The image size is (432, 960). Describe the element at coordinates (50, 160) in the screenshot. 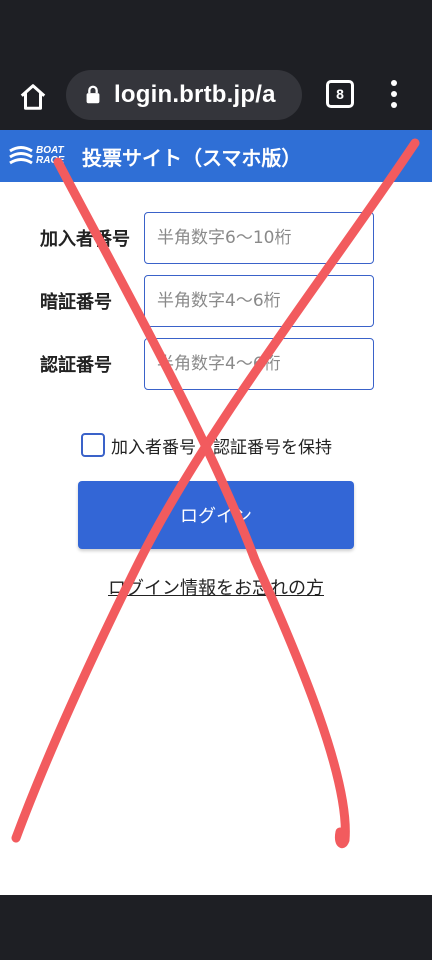

I see `logo-text-race: RACE` at that location.